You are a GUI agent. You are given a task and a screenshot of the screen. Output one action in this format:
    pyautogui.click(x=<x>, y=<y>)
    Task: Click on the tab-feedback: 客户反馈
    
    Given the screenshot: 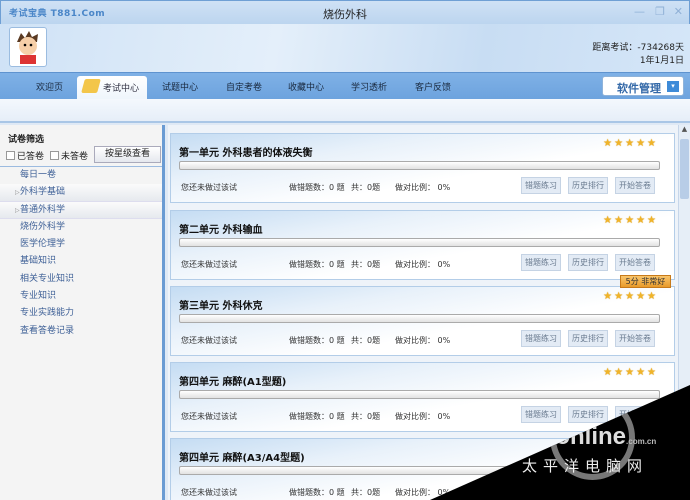 What is the action you would take?
    pyautogui.click(x=433, y=86)
    